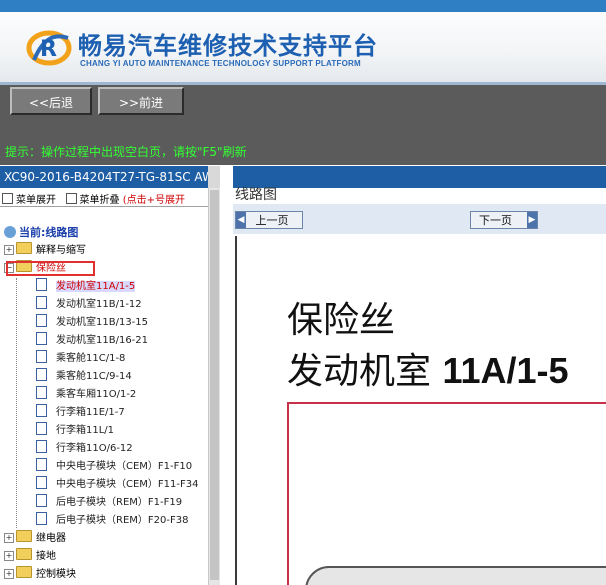 The width and height of the screenshot is (606, 585). I want to click on menu-collapse-link: 菜单折叠, so click(100, 200).